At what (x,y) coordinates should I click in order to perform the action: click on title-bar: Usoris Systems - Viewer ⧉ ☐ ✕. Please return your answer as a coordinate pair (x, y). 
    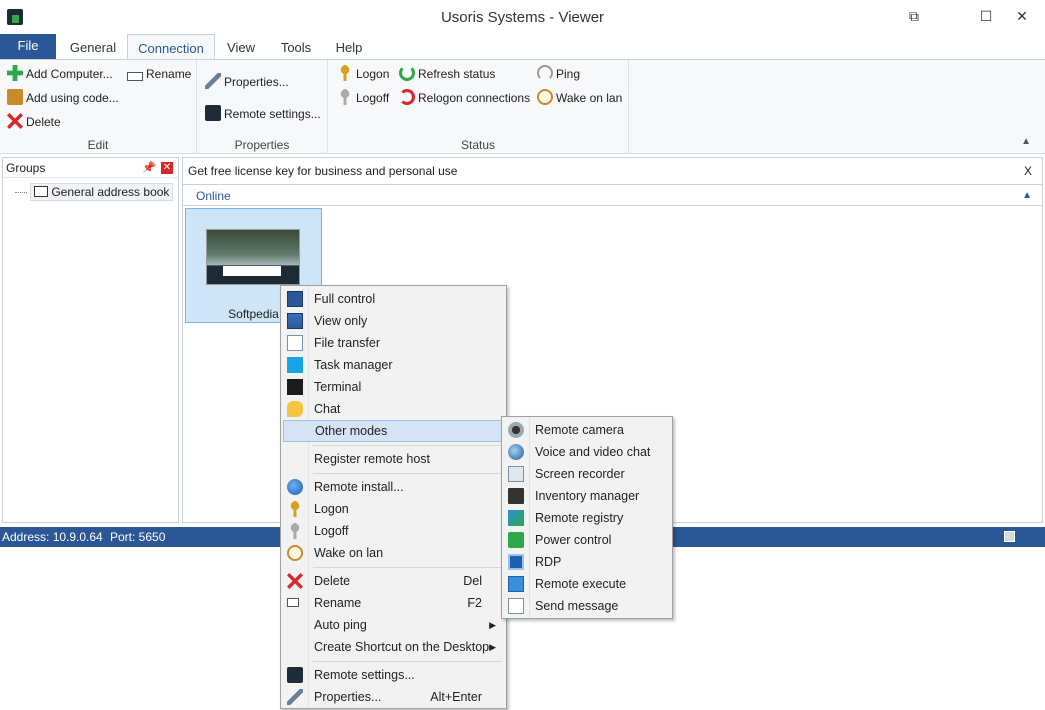
    Looking at the image, I should click on (522, 17).